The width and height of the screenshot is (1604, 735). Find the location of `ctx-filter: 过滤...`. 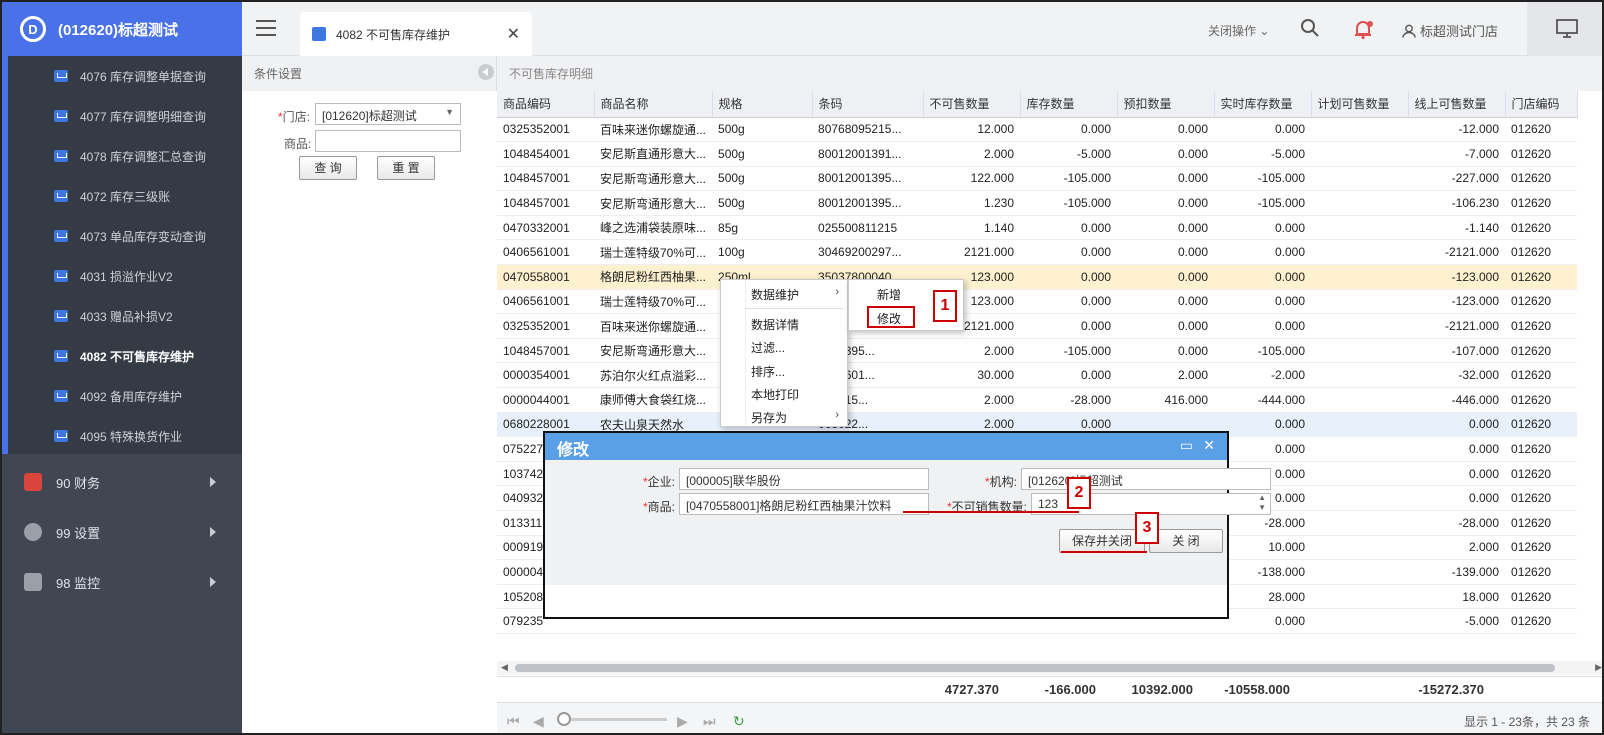

ctx-filter: 过滤... is located at coordinates (768, 347).